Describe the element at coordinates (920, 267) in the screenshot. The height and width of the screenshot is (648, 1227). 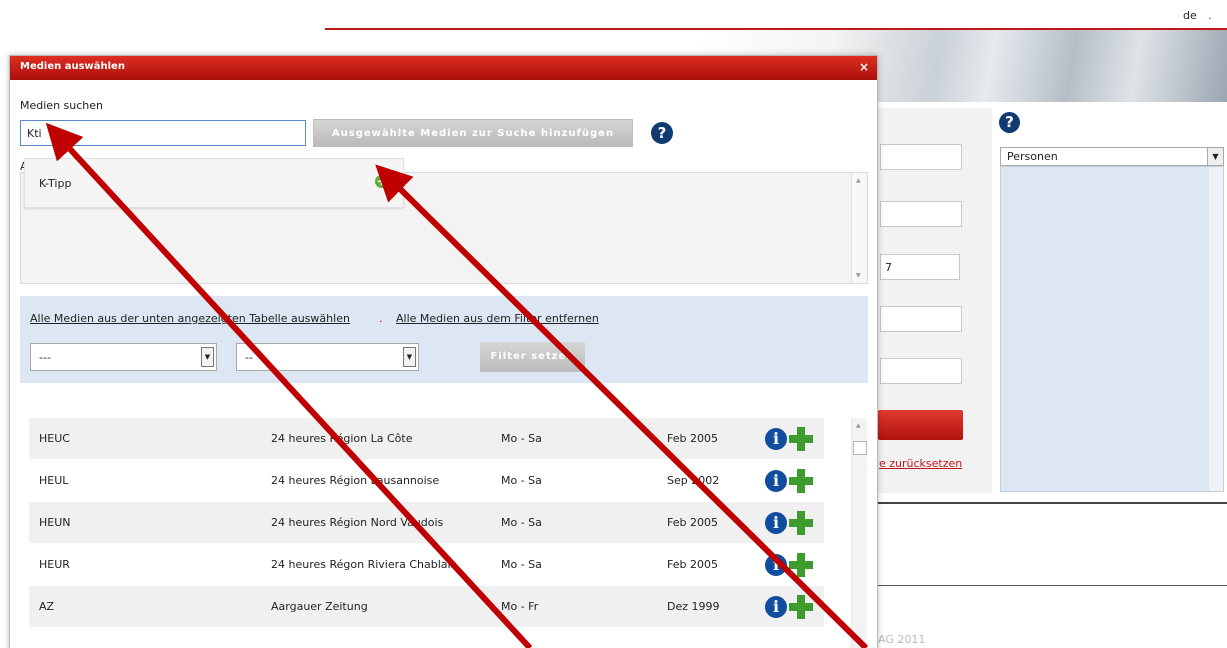
I see `background-field-3: 7` at that location.